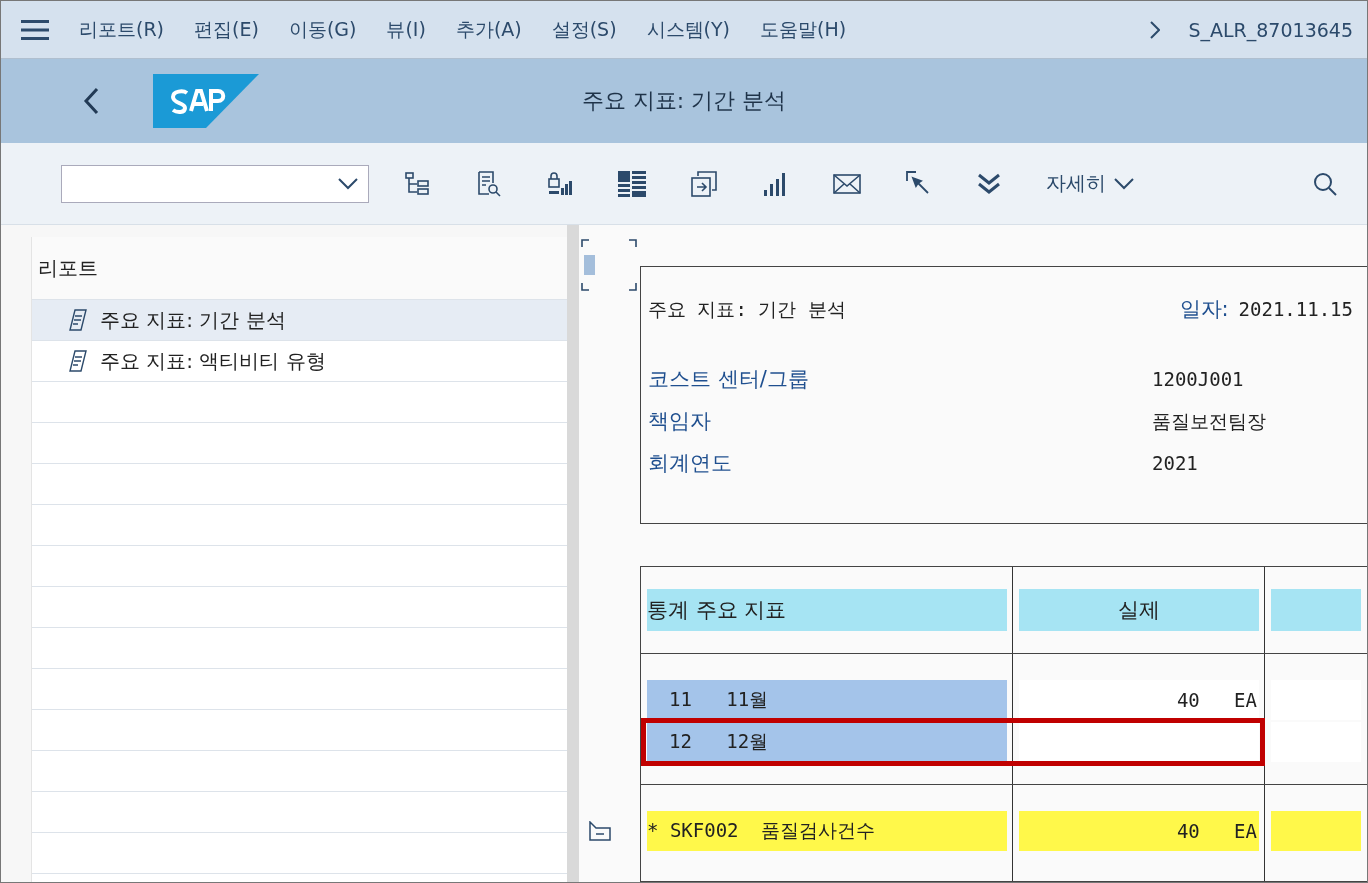 The height and width of the screenshot is (883, 1368). What do you see at coordinates (406, 29) in the screenshot?
I see `menu-item: 뷰(I)` at bounding box center [406, 29].